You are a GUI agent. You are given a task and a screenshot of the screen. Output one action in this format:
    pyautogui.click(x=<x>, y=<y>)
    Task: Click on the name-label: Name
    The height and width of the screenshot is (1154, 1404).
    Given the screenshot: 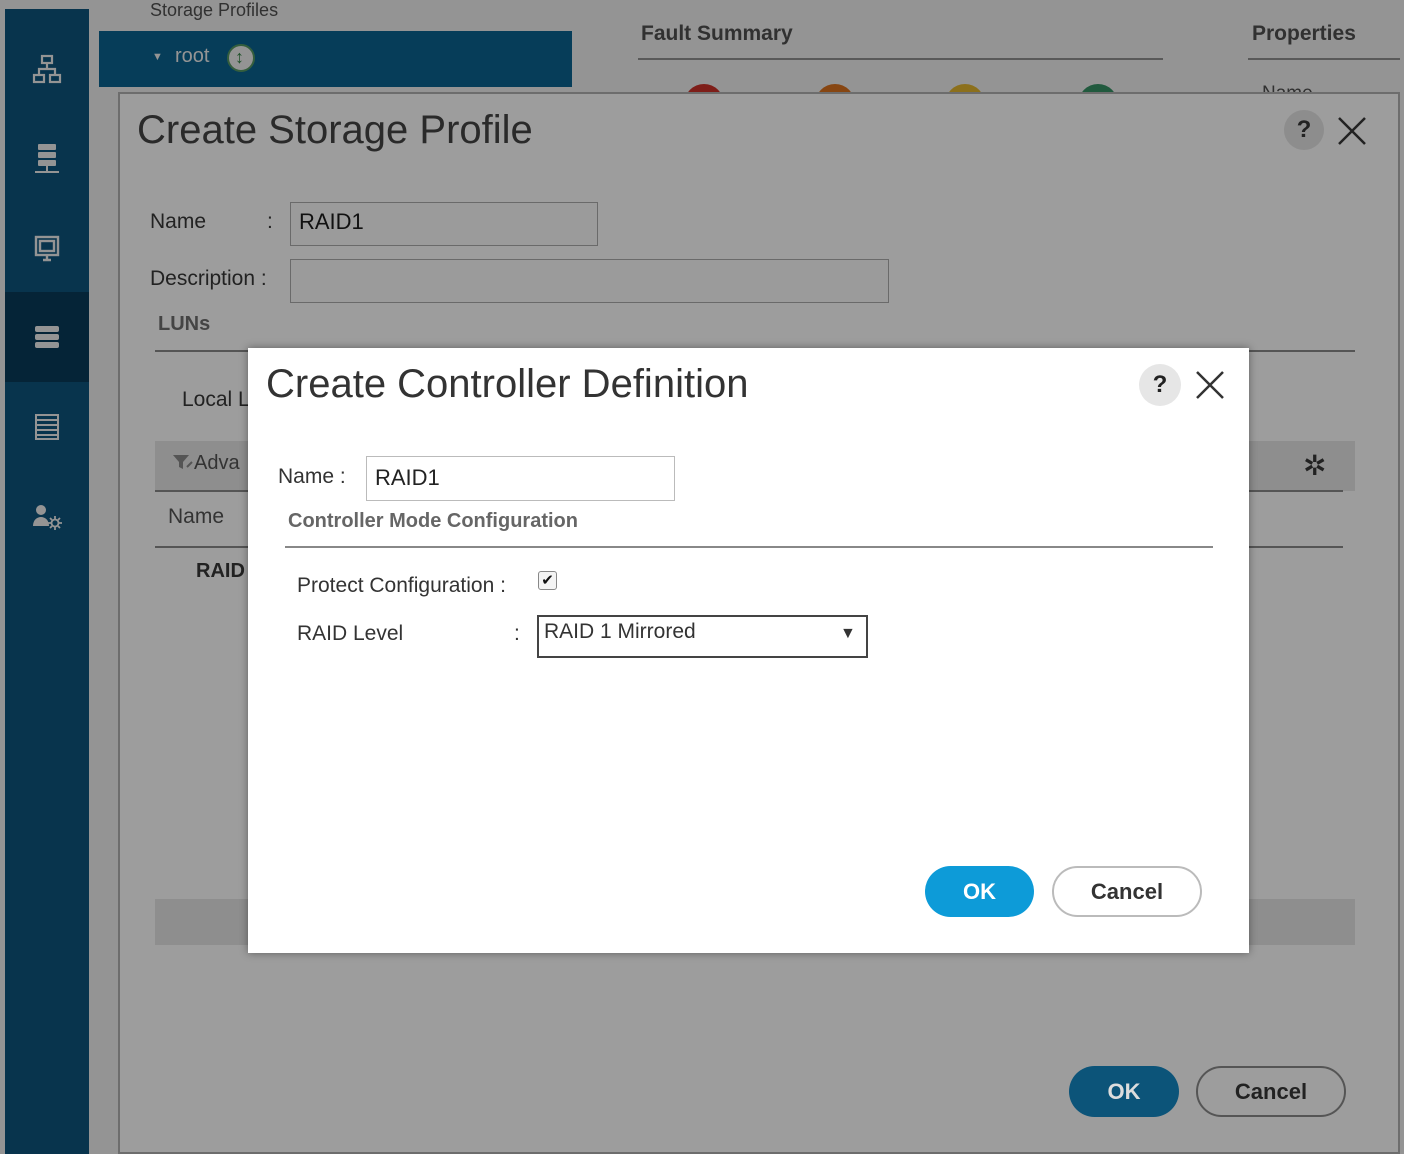 What is the action you would take?
    pyautogui.click(x=178, y=221)
    